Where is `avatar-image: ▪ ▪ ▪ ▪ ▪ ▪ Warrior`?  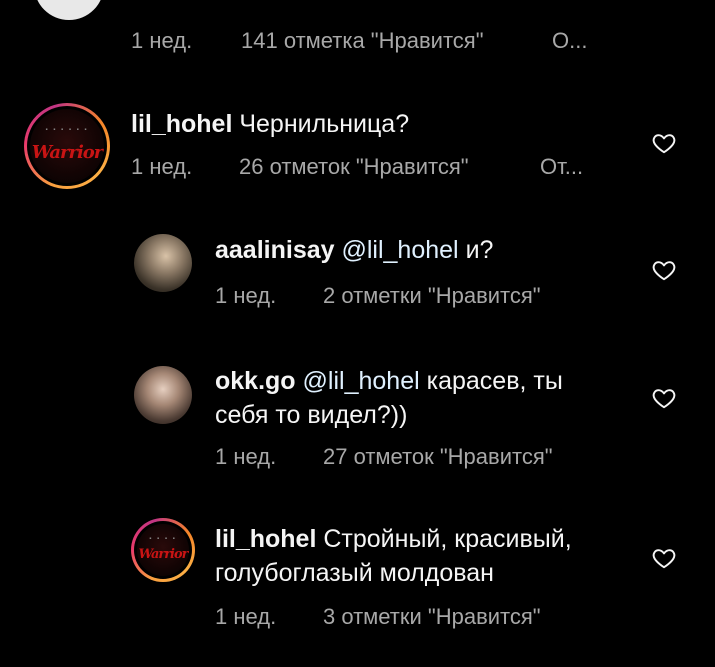 avatar-image: ▪ ▪ ▪ ▪ ▪ ▪ Warrior is located at coordinates (67, 146).